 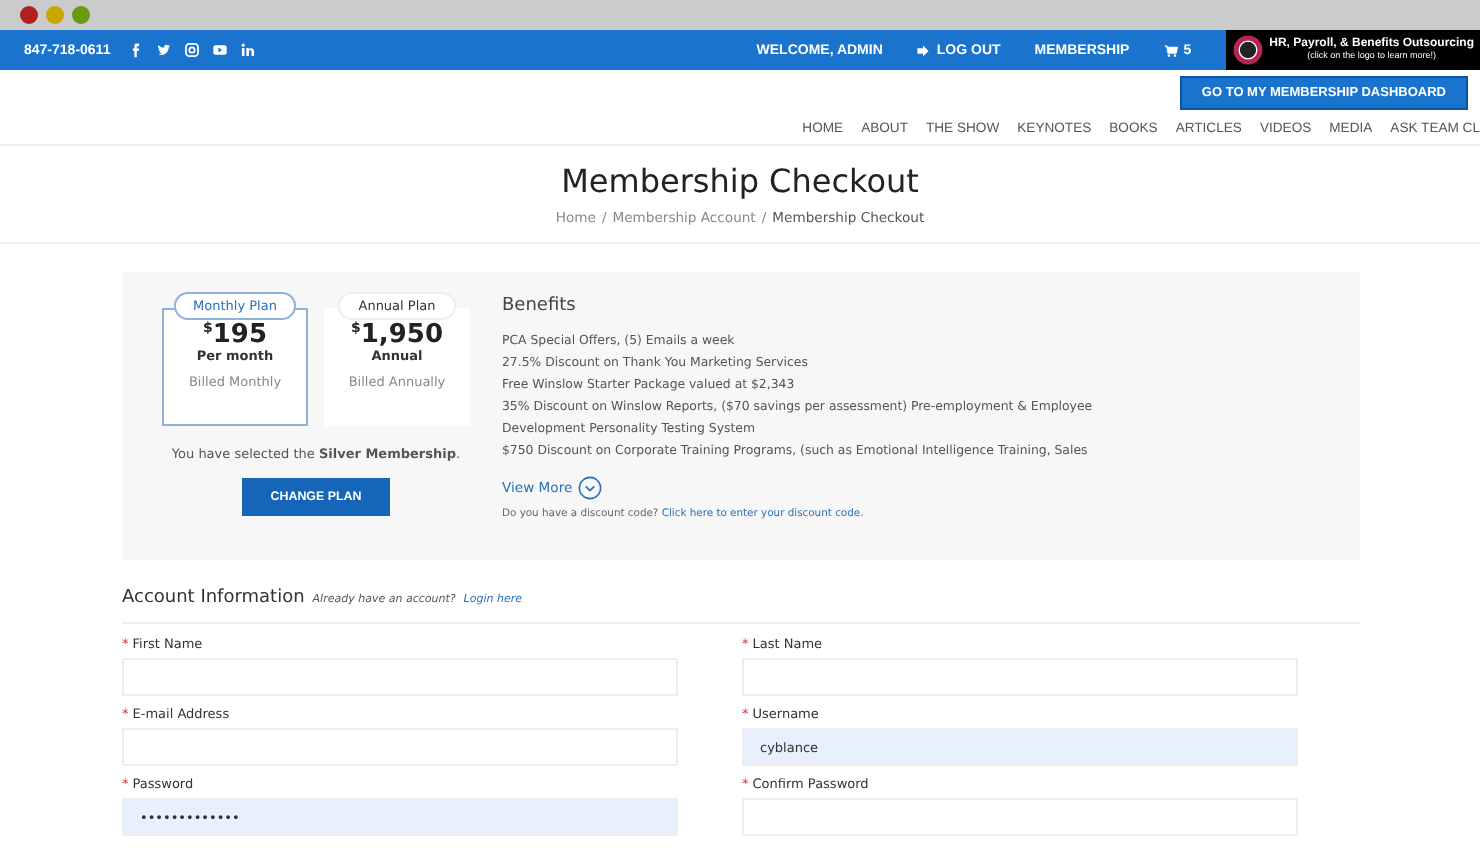 I want to click on twitter-icon, so click(x=164, y=50).